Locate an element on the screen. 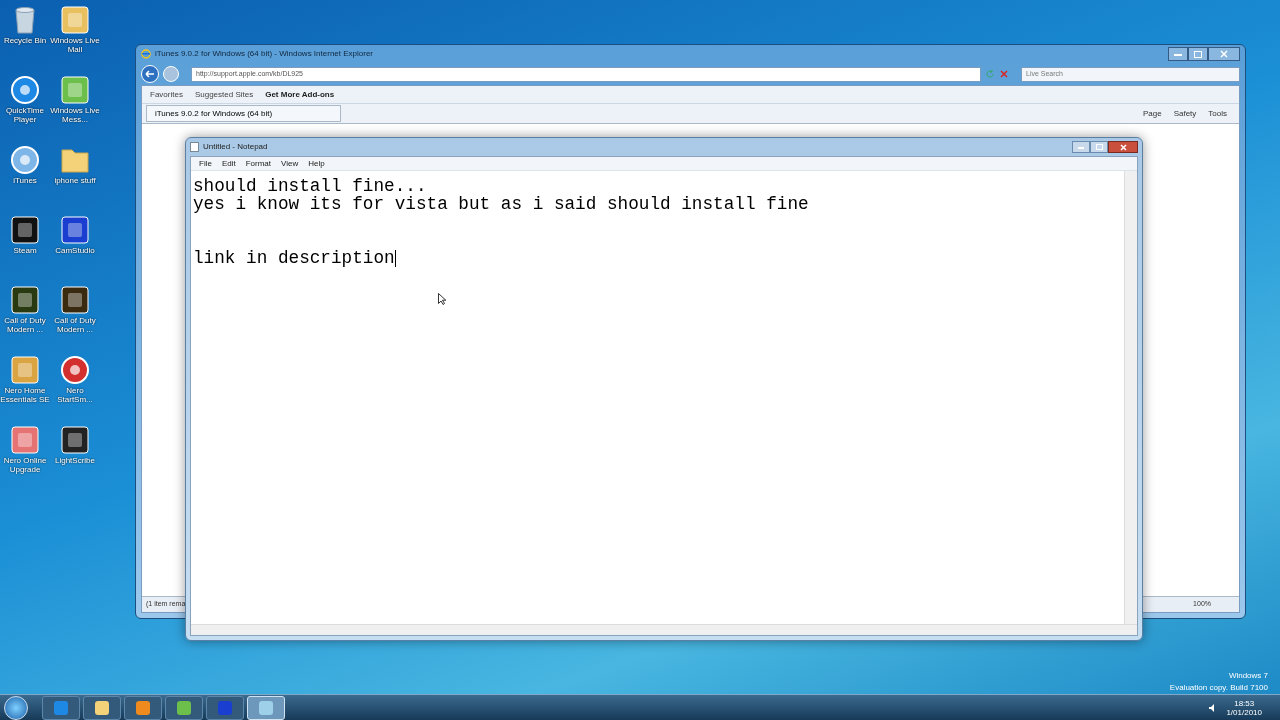 Image resolution: width=1280 pixels, height=720 pixels. back-button is located at coordinates (150, 74).